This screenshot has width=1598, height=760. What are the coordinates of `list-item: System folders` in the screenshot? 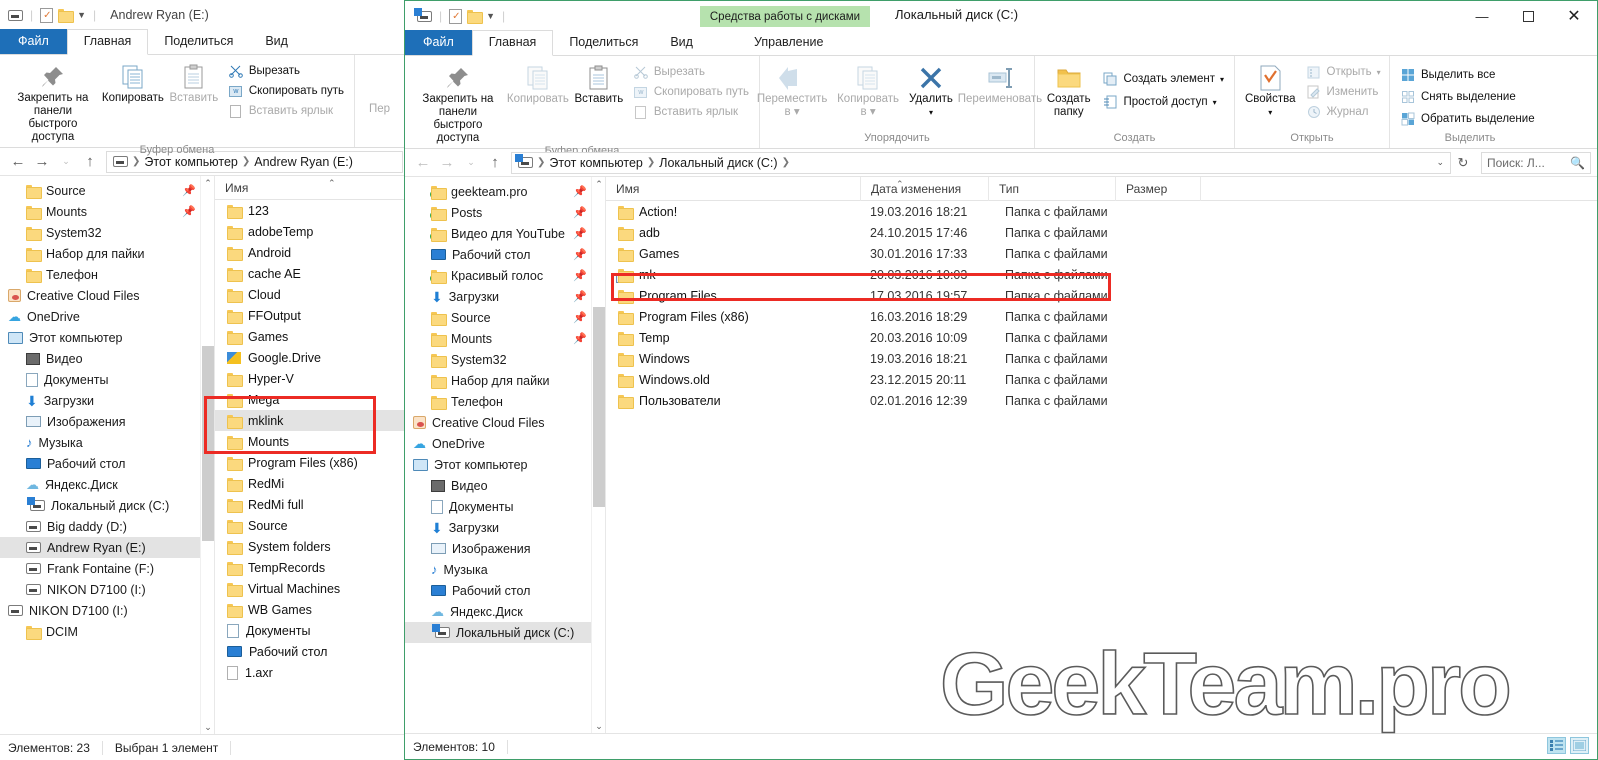 It's located at (312, 546).